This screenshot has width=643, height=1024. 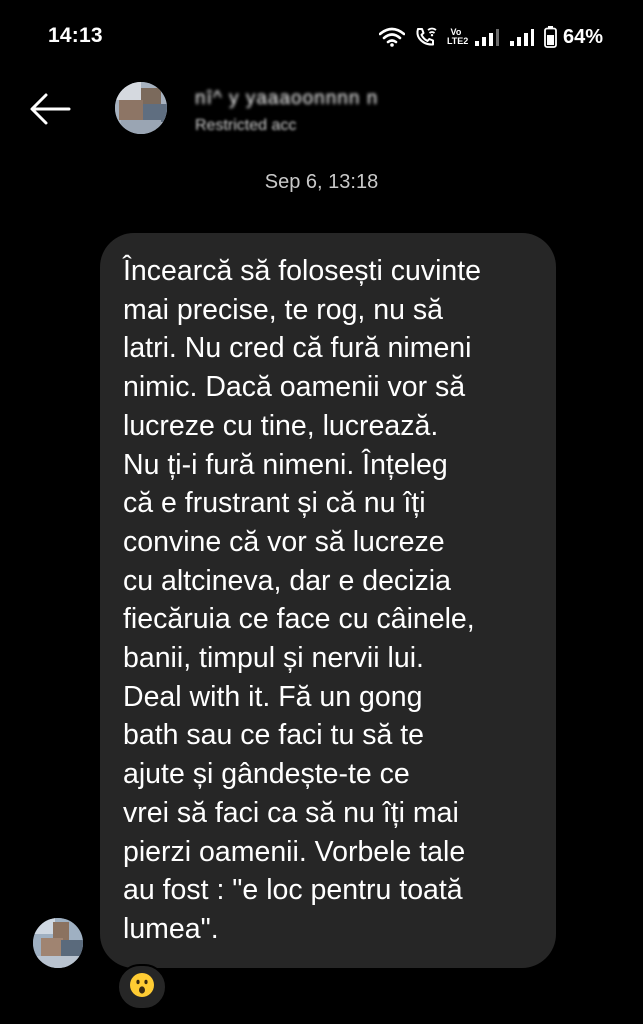 What do you see at coordinates (426, 37) in the screenshot?
I see `wifi-call-icon` at bounding box center [426, 37].